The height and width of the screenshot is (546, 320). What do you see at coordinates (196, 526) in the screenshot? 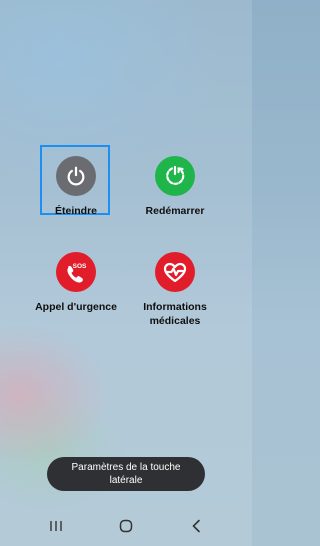
I see `back-icon` at bounding box center [196, 526].